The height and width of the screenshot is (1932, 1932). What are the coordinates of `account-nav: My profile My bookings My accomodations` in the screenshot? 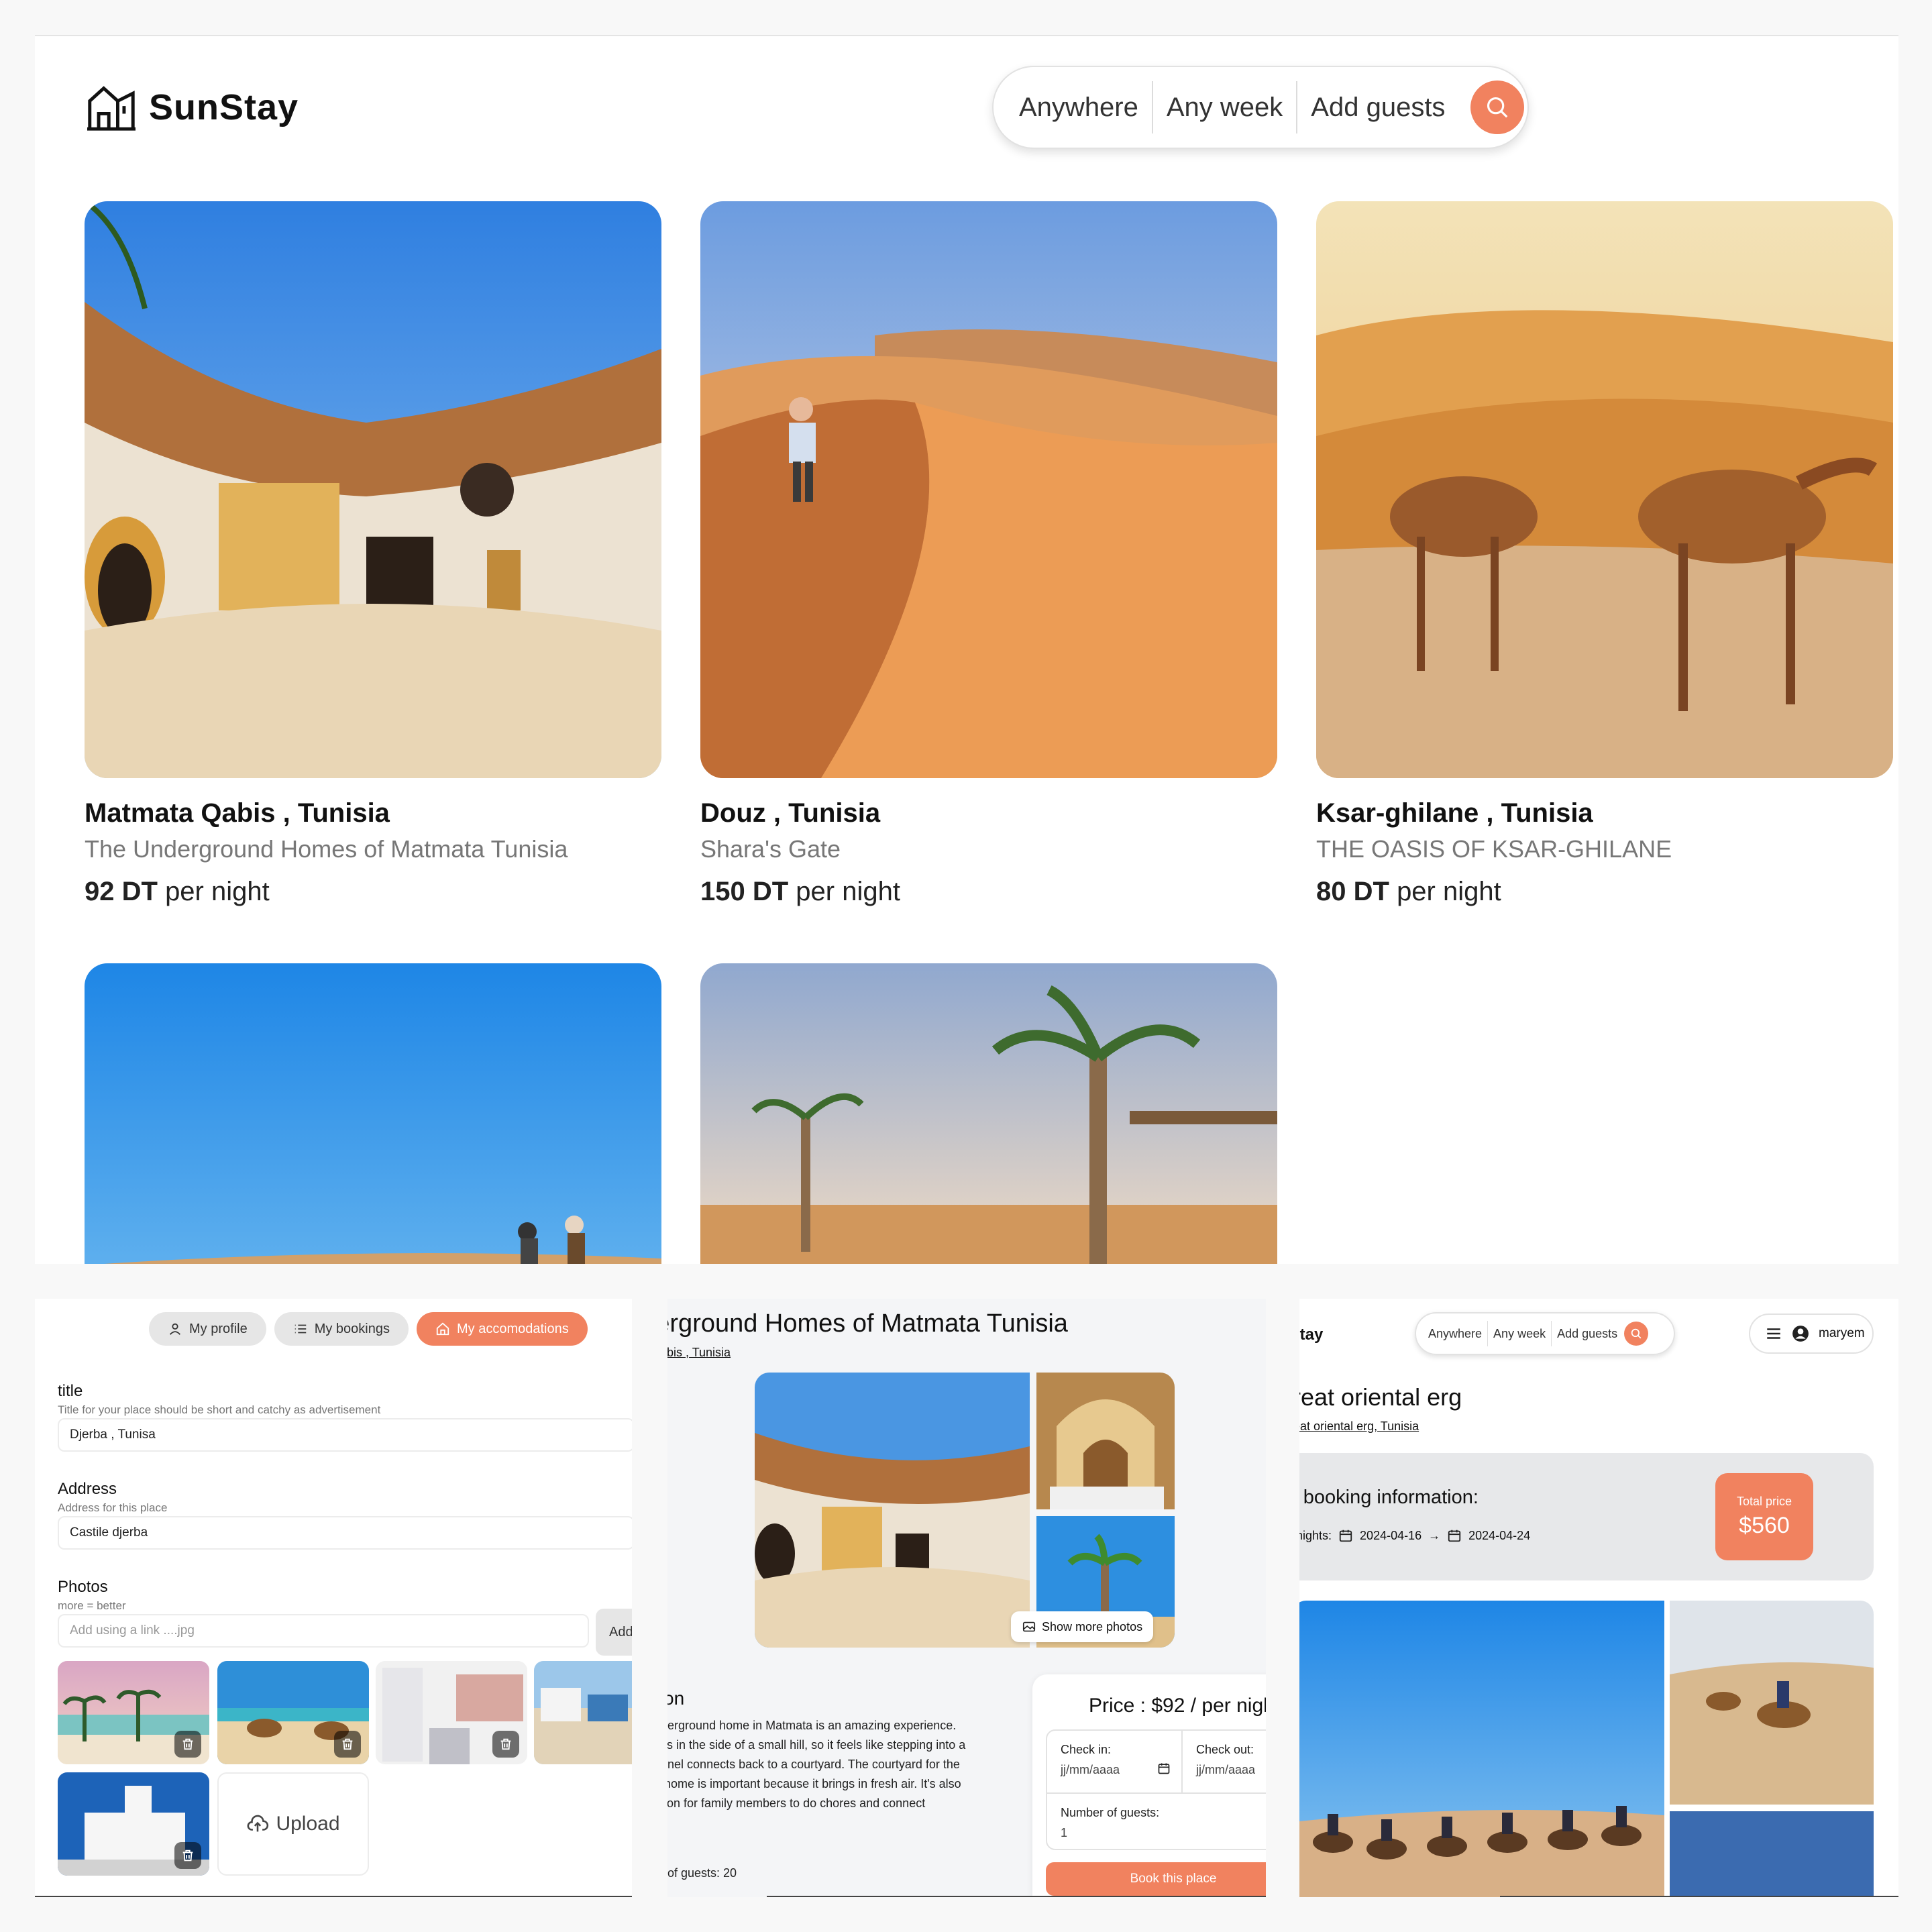 It's located at (368, 1329).